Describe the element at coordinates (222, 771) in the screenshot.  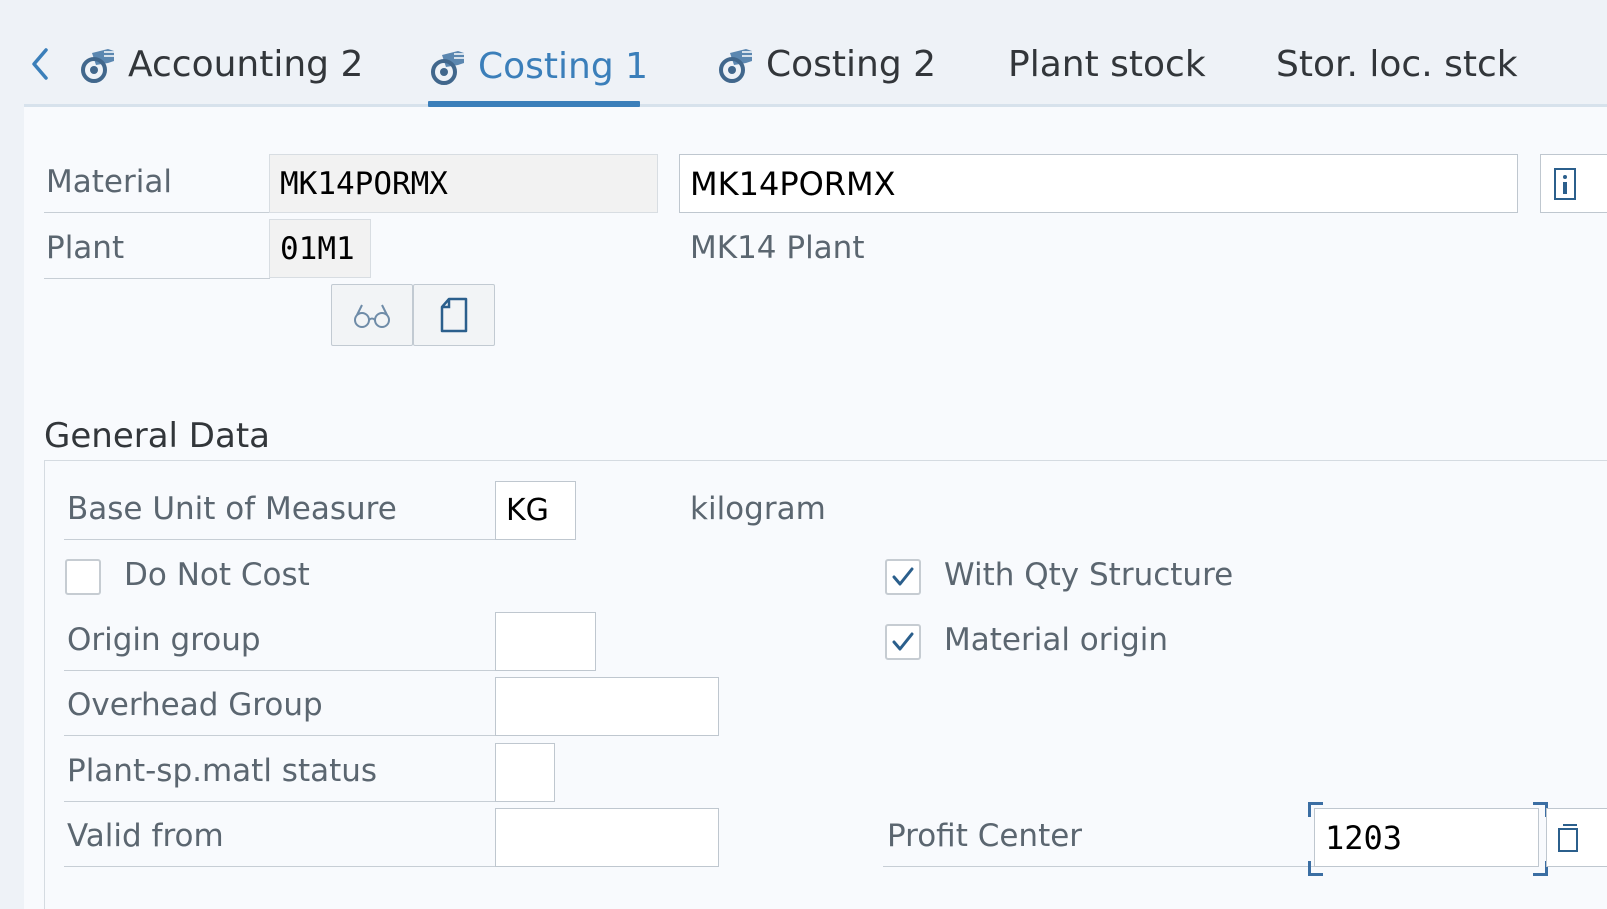
I see `plant-status-label: Plant-sp.matl status` at that location.